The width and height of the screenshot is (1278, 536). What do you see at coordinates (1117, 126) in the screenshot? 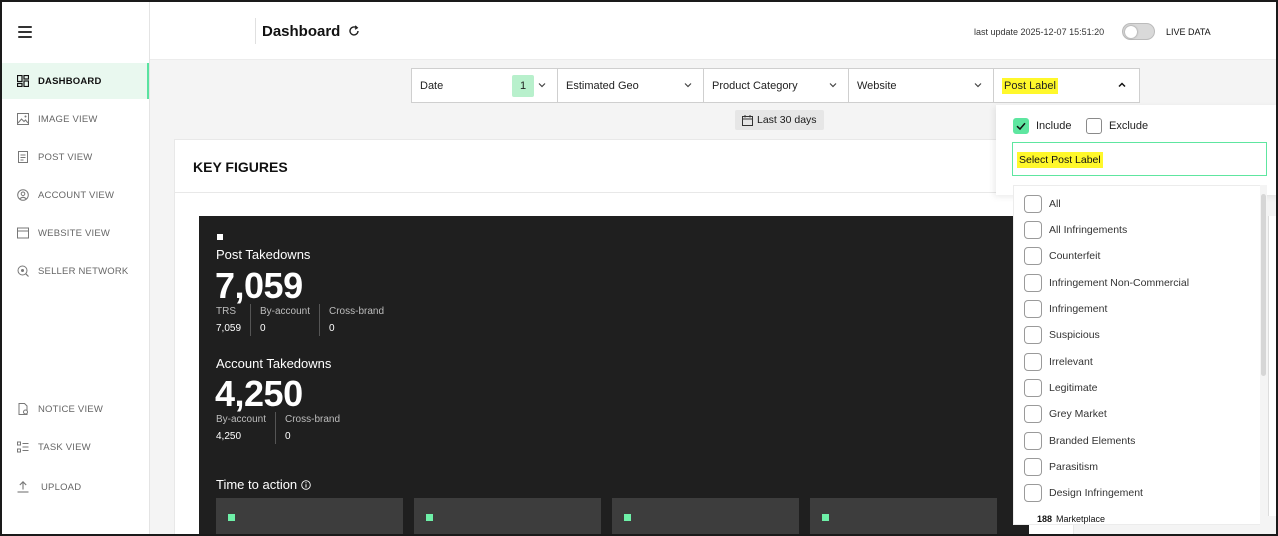
I see `exclude-option: Exclude` at bounding box center [1117, 126].